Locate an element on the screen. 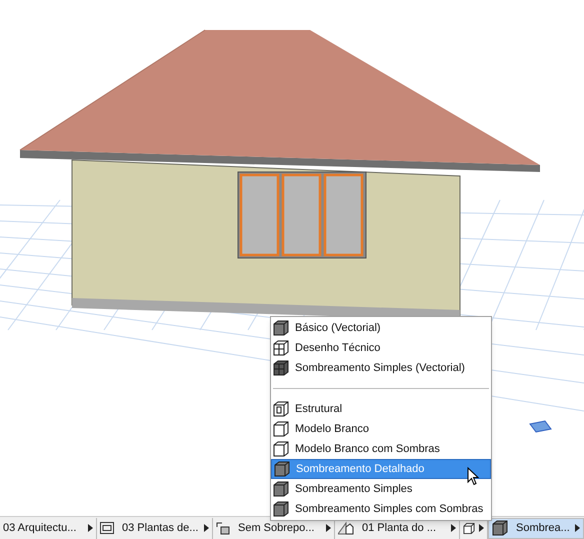  menu-item: Modelo Branco com Sombras is located at coordinates (381, 449).